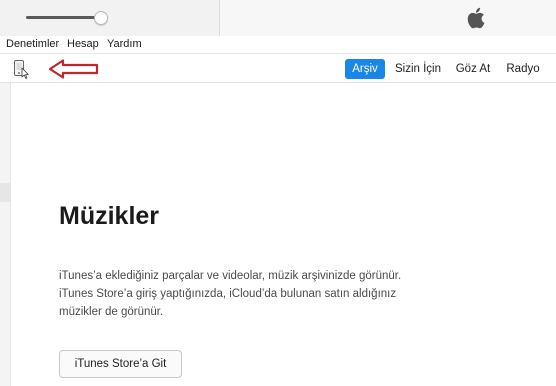 The height and width of the screenshot is (386, 556). What do you see at coordinates (278, 68) in the screenshot?
I see `toolbar: Arşiv Sizin İçin Göz At Radyo` at bounding box center [278, 68].